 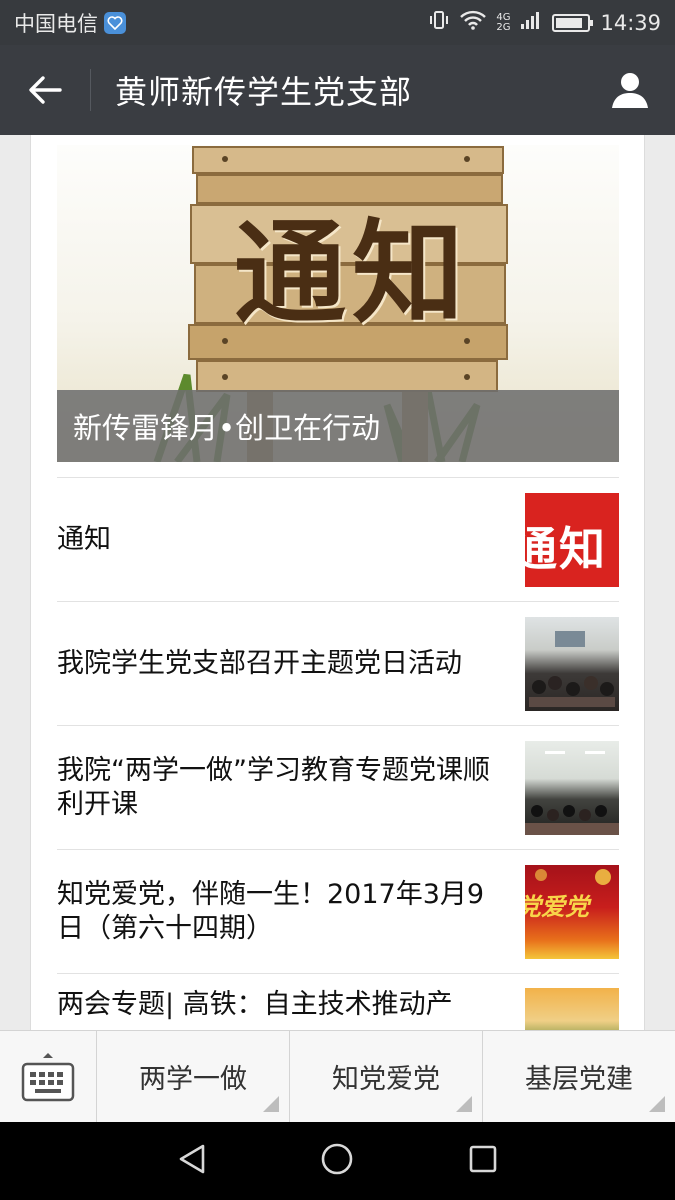 I want to click on article-title: 两会专题| 高铁：自主技术推动产, so click(x=255, y=1004).